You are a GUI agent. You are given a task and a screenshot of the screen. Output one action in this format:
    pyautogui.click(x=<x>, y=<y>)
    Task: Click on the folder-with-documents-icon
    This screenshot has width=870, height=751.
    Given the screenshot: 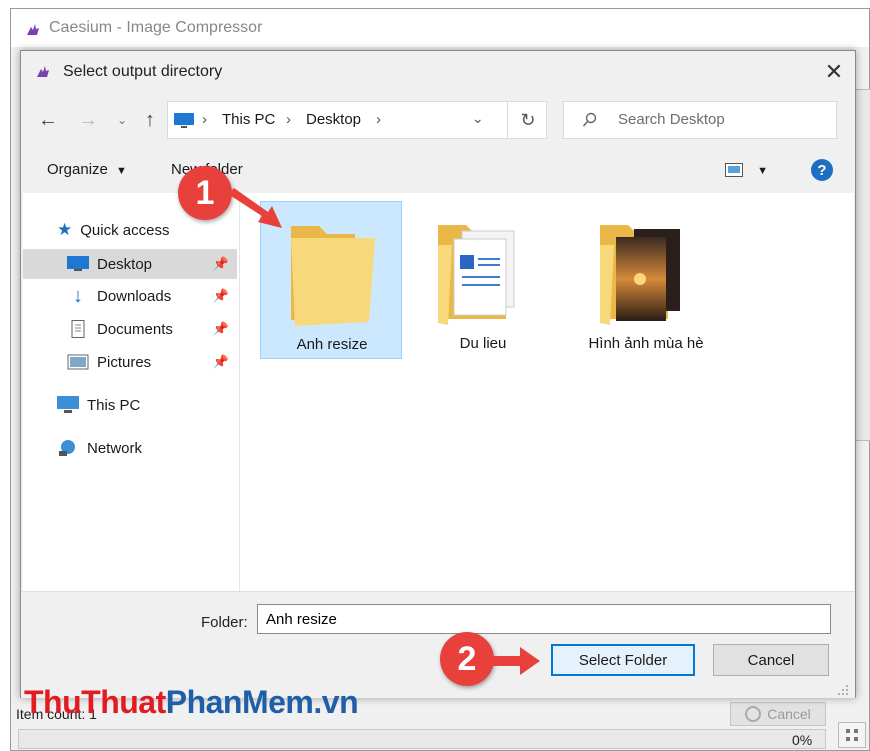 What is the action you would take?
    pyautogui.click(x=476, y=275)
    